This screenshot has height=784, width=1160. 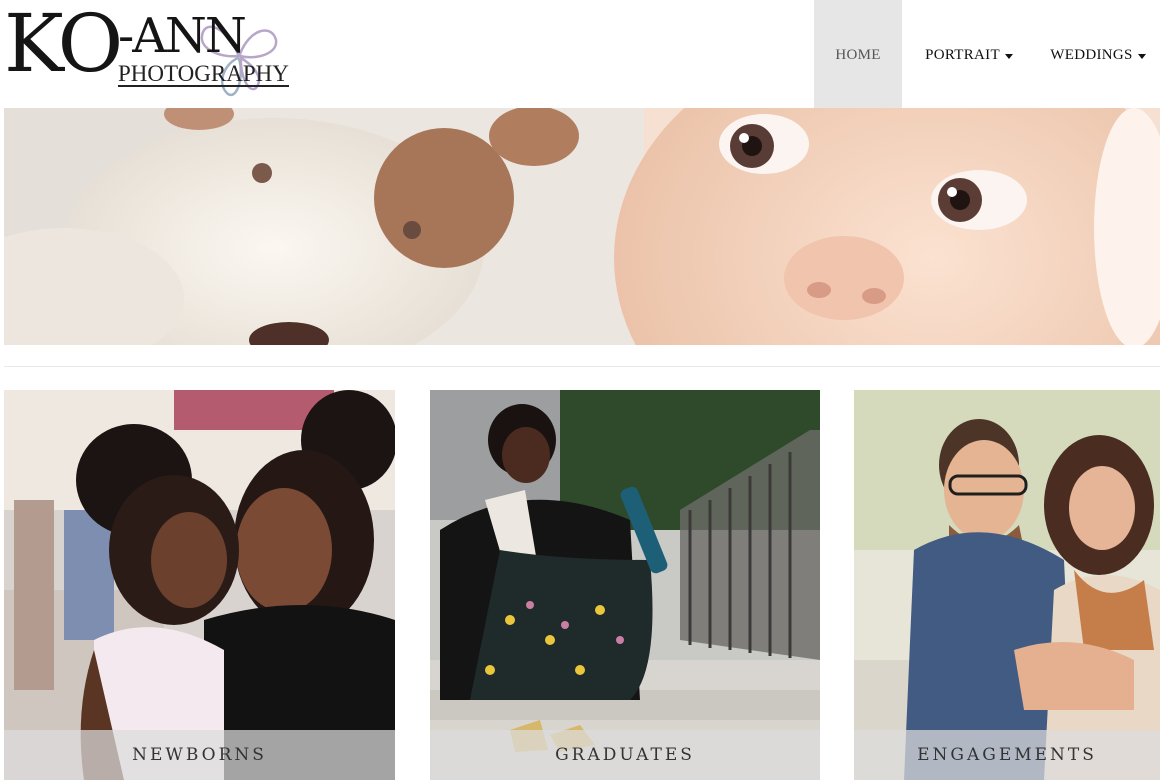 What do you see at coordinates (625, 755) in the screenshot?
I see `card-caption: GRADUATES` at bounding box center [625, 755].